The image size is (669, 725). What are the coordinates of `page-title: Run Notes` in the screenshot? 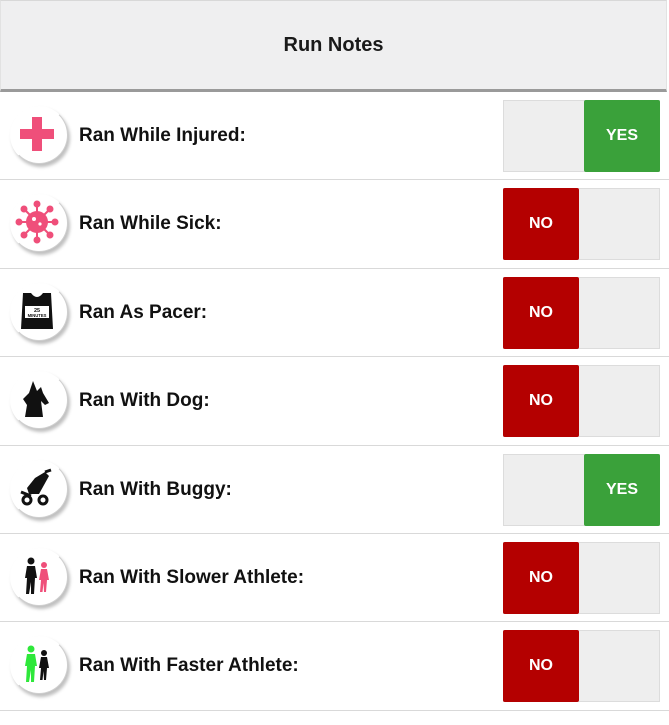 It's located at (333, 44).